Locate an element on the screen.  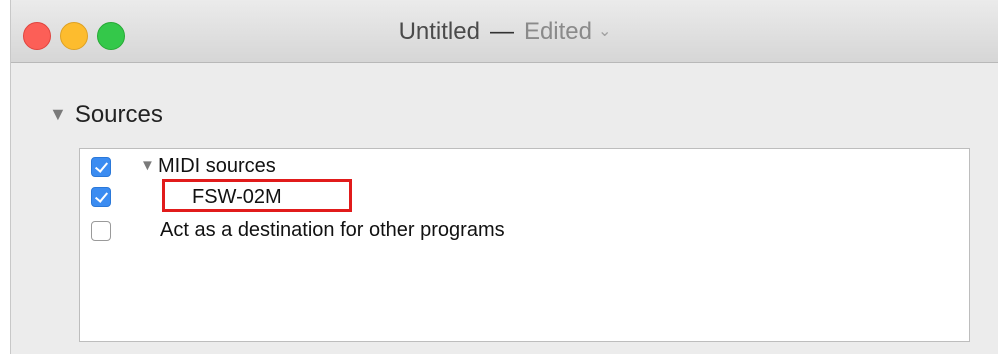
midi-sources-label: MIDI sources is located at coordinates (217, 166).